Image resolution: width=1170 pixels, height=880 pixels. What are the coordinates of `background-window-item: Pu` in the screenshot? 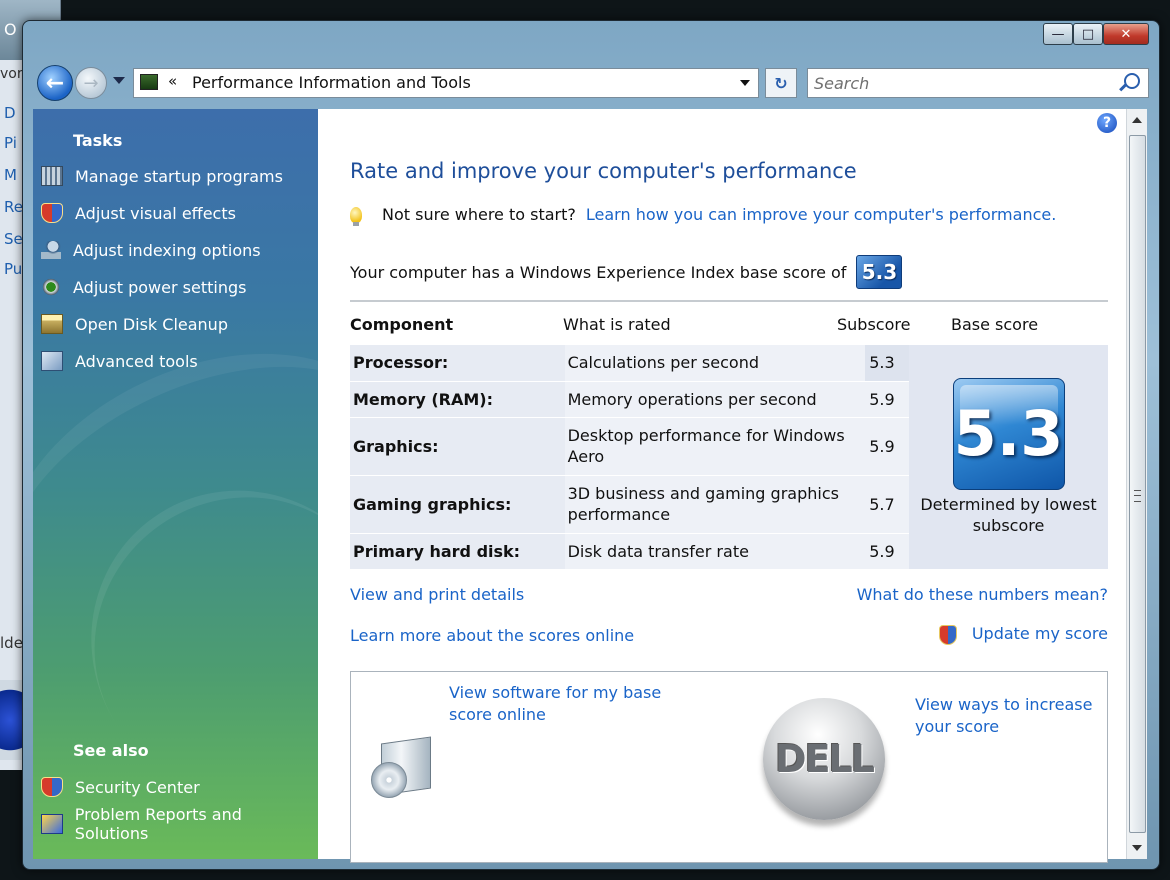 It's located at (13, 269).